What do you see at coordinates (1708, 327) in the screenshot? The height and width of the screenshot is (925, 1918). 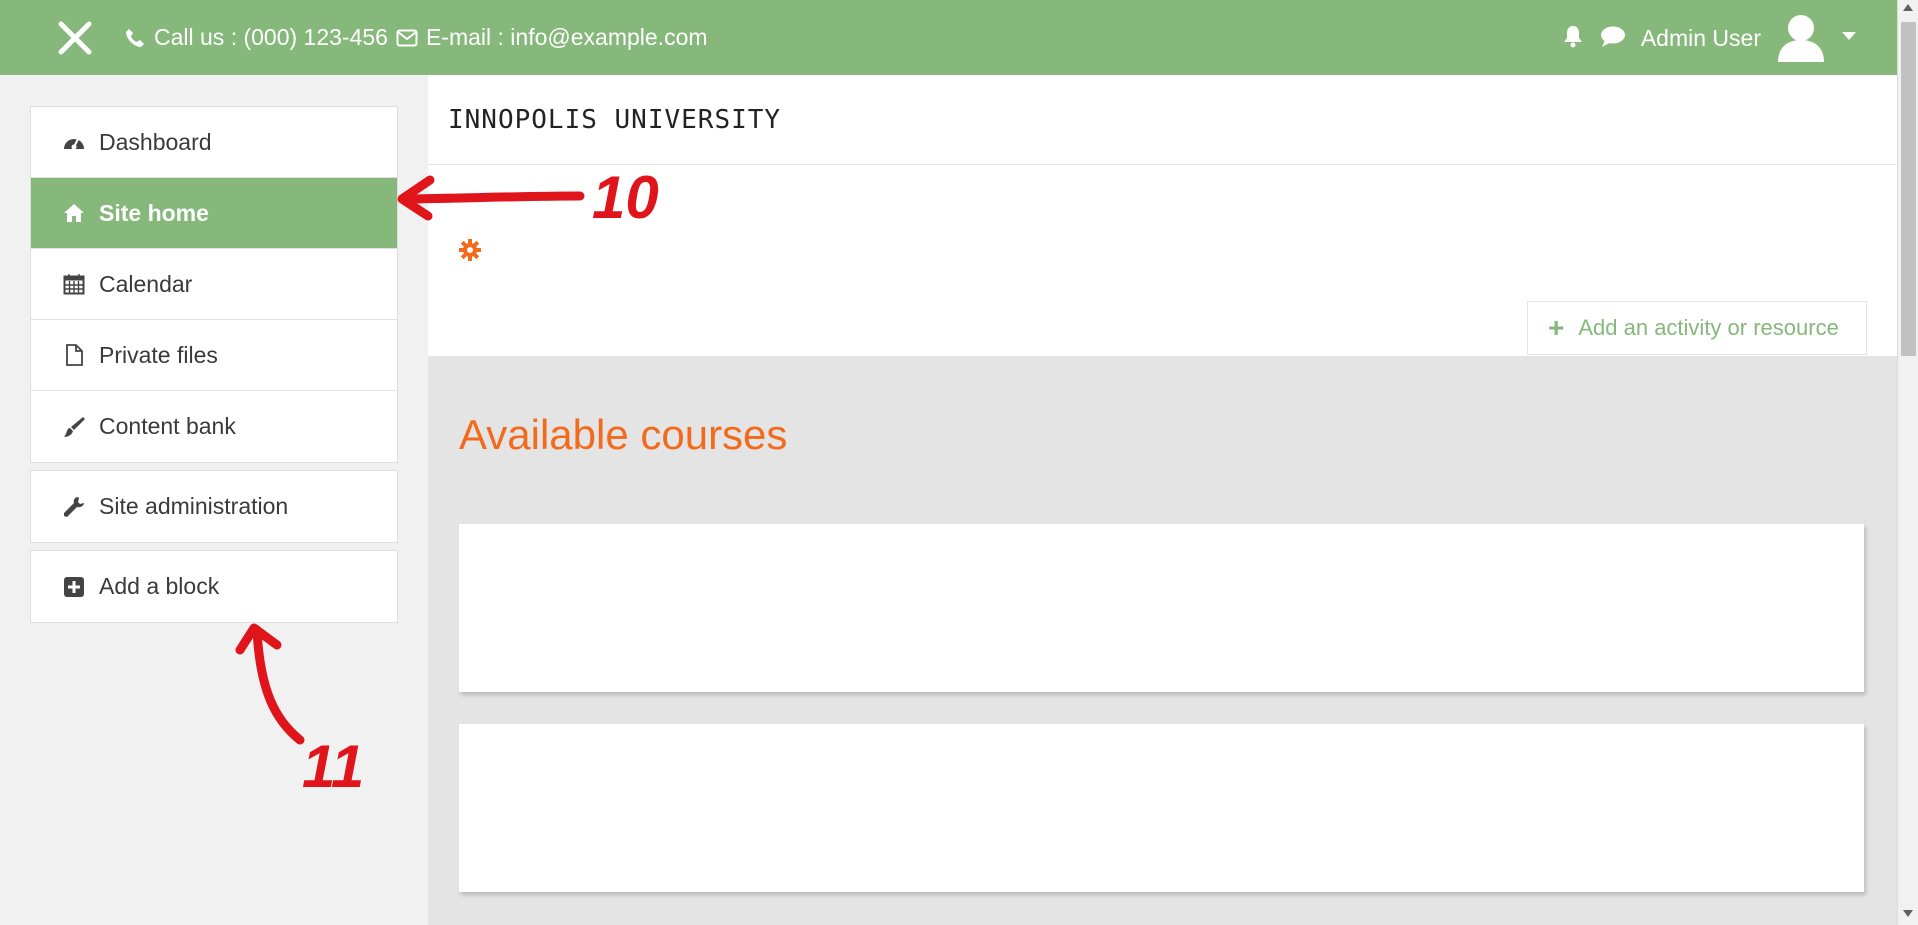 I see `add-activity-label: Add an activity or resource` at bounding box center [1708, 327].